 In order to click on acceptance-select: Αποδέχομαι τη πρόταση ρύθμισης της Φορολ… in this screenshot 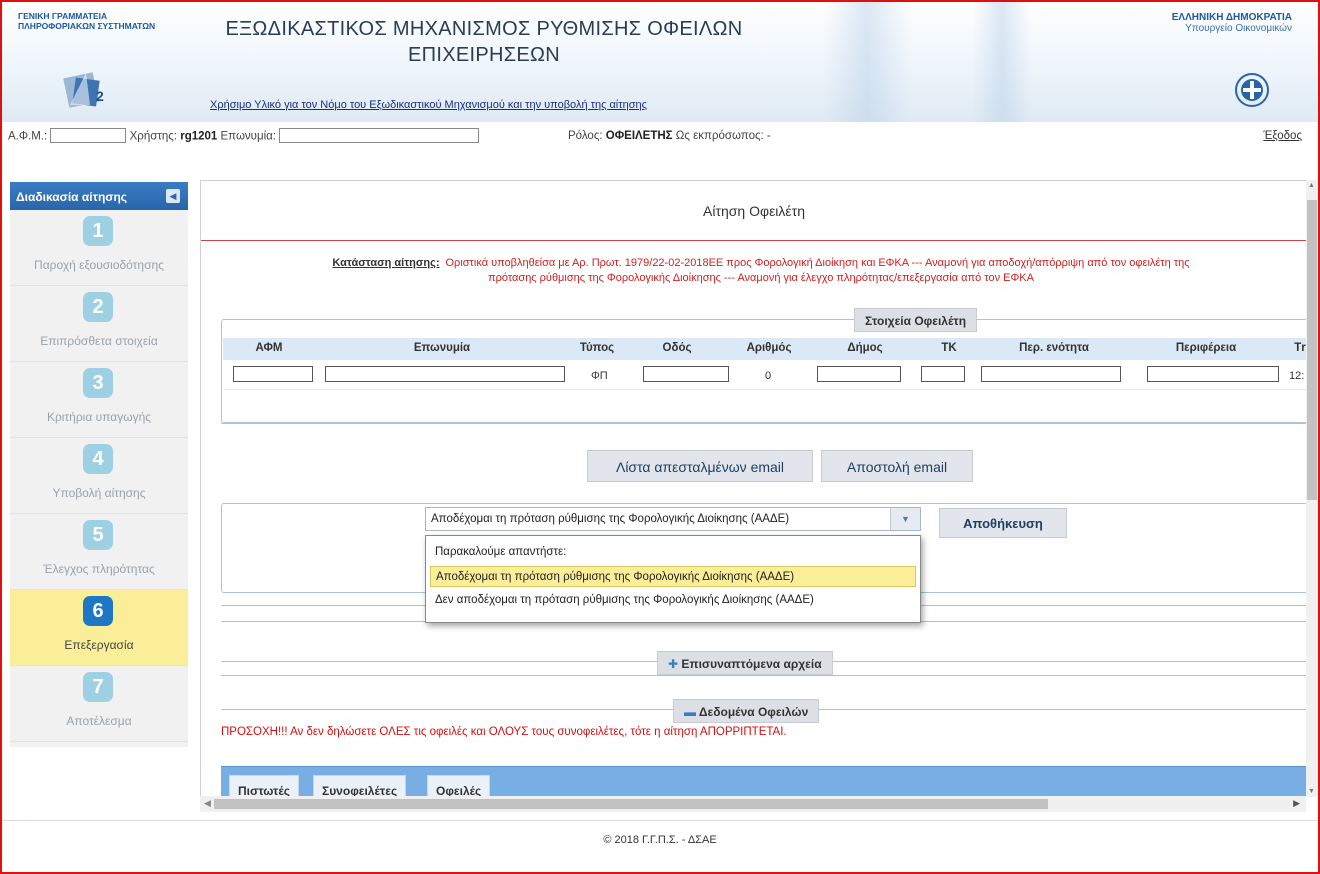, I will do `click(673, 519)`.